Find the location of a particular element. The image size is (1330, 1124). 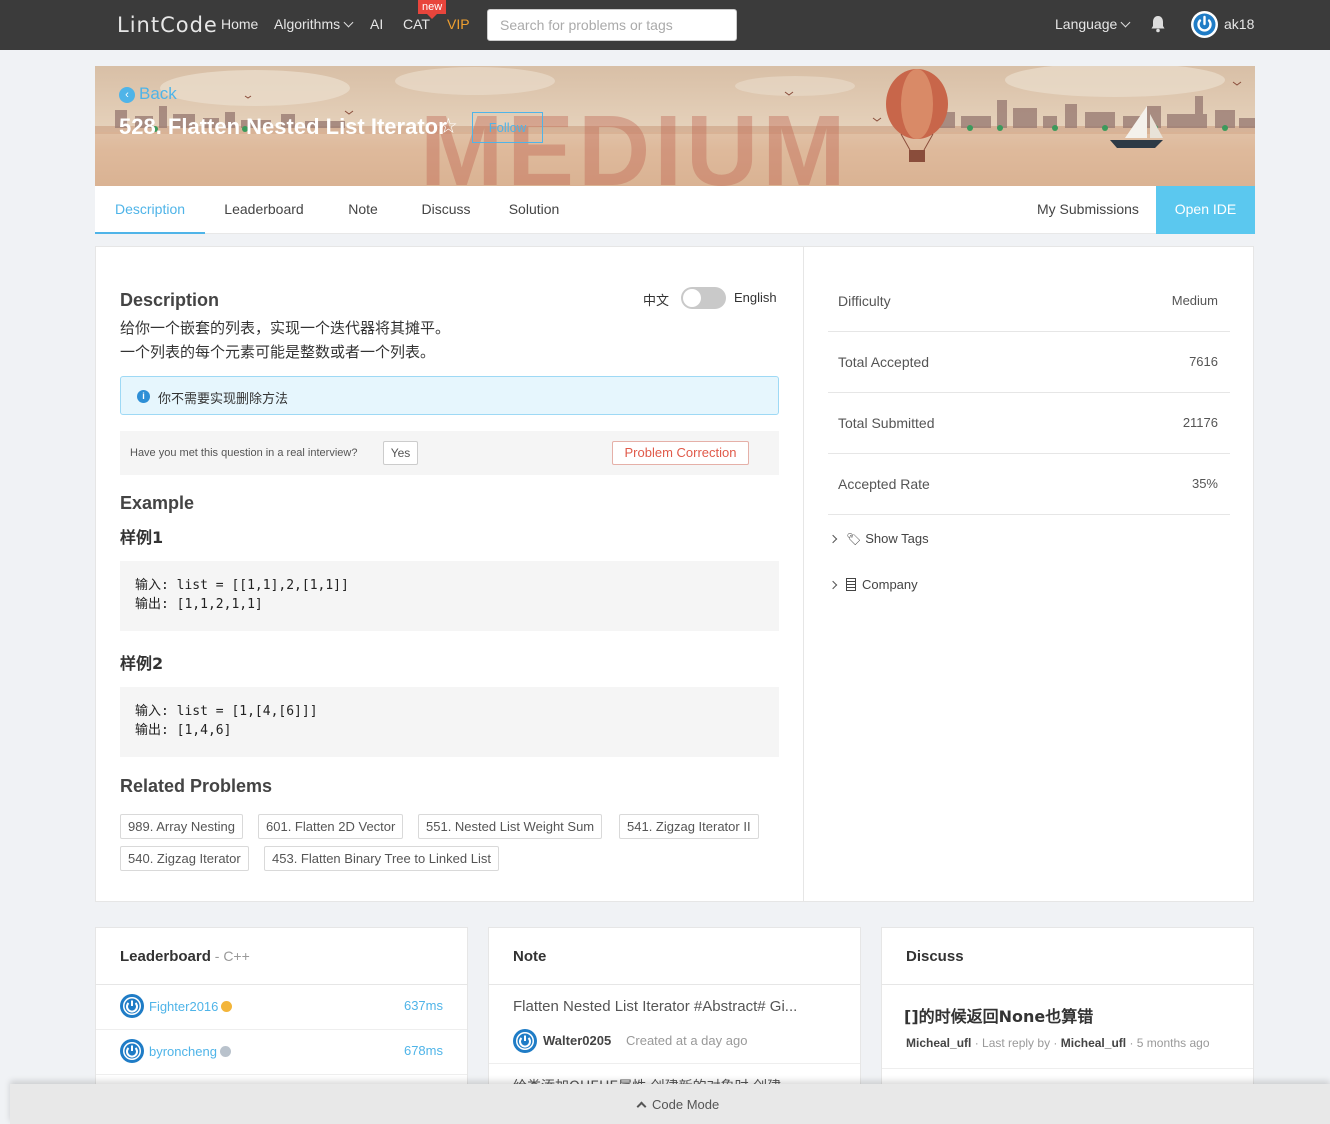

back-label: Back is located at coordinates (158, 93).